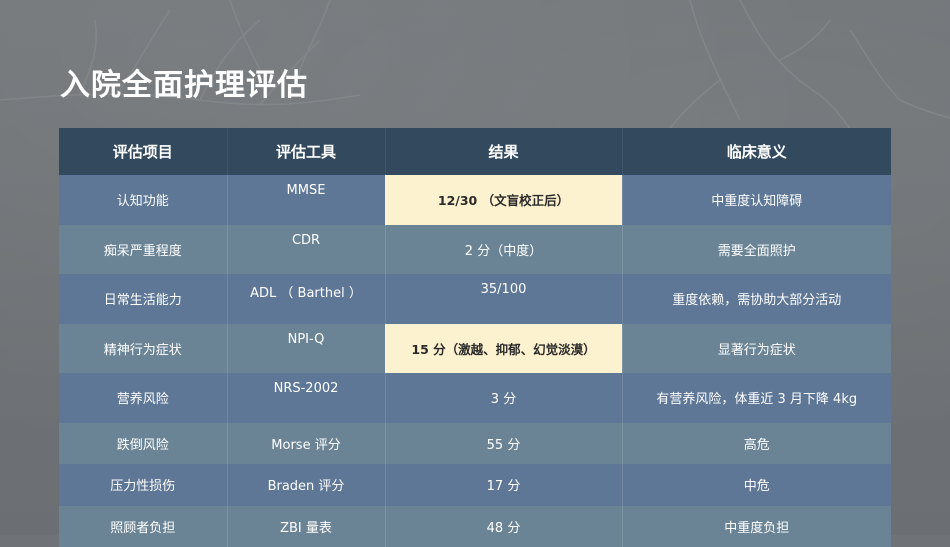 This screenshot has width=950, height=547. What do you see at coordinates (503, 349) in the screenshot?
I see `cell-result: 15 分（激越、抑郁、幻觉淡漠）` at bounding box center [503, 349].